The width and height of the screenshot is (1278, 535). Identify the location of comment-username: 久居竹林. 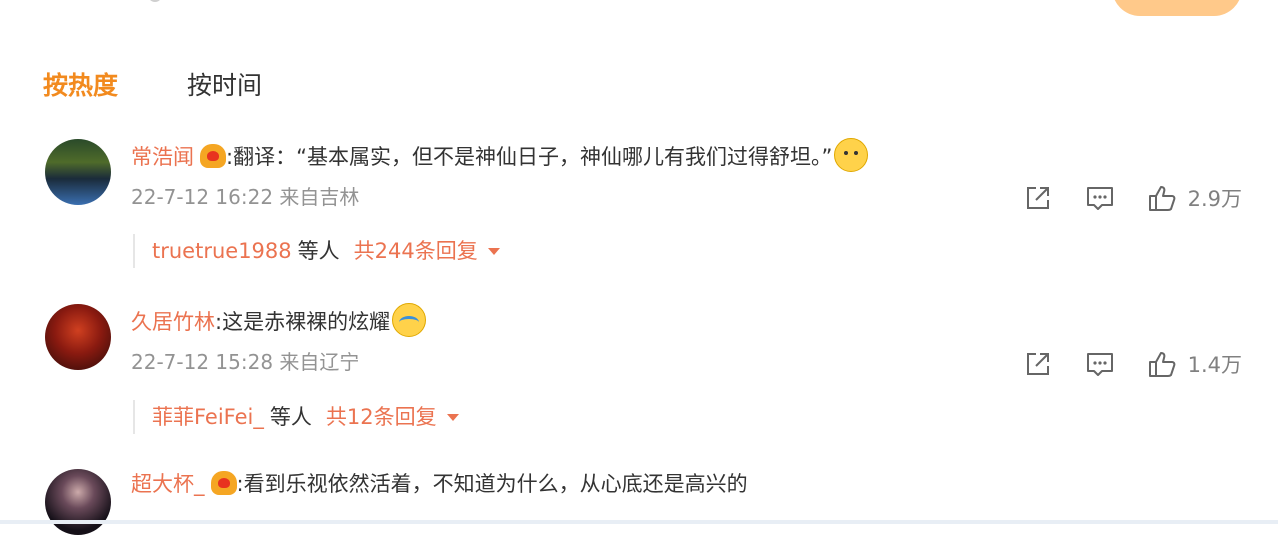
(173, 322).